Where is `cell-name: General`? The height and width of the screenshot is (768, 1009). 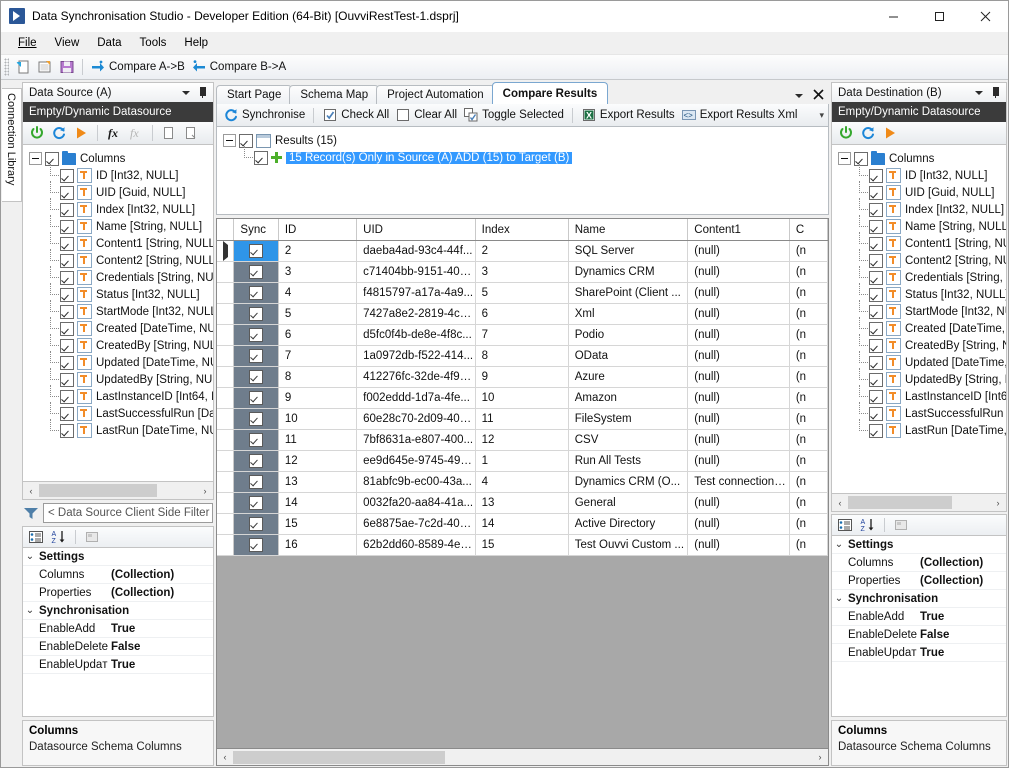
cell-name: General is located at coordinates (628, 503).